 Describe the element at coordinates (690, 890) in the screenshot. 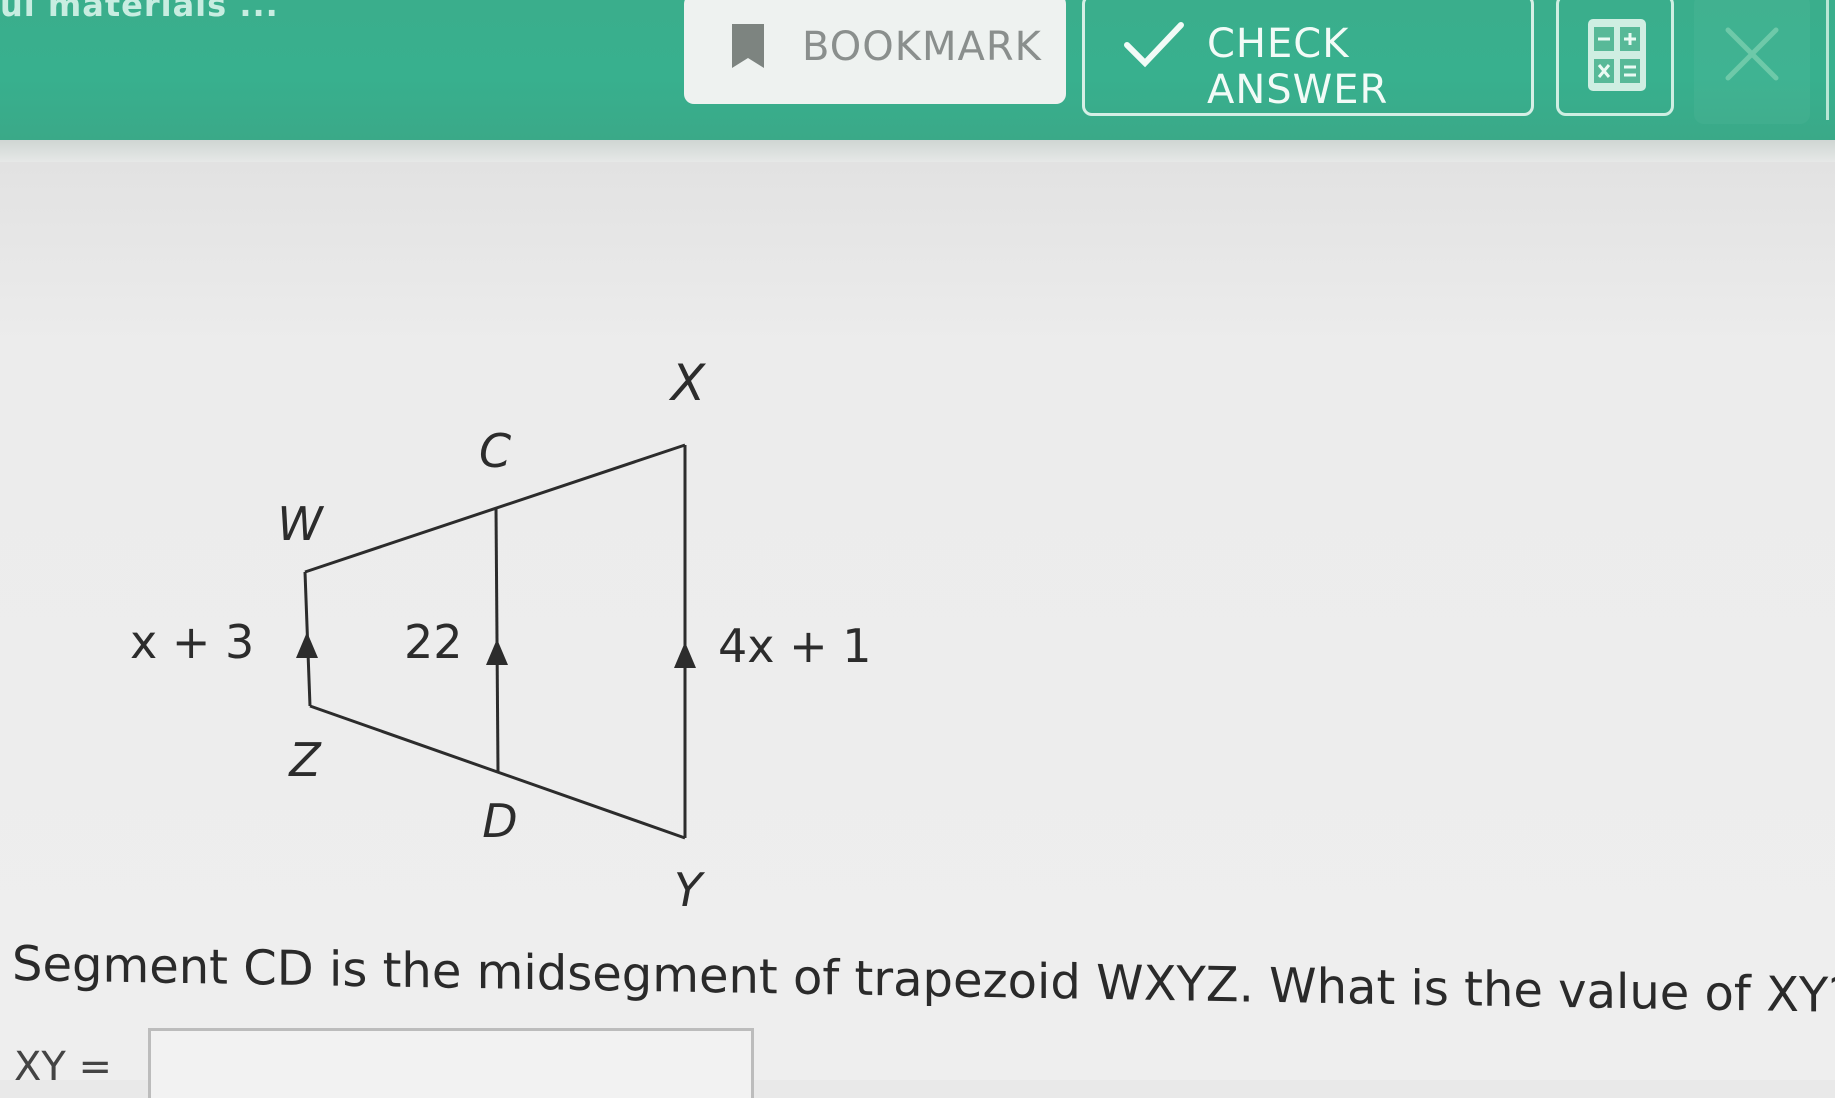

I see `vertex-label-y: Y` at that location.